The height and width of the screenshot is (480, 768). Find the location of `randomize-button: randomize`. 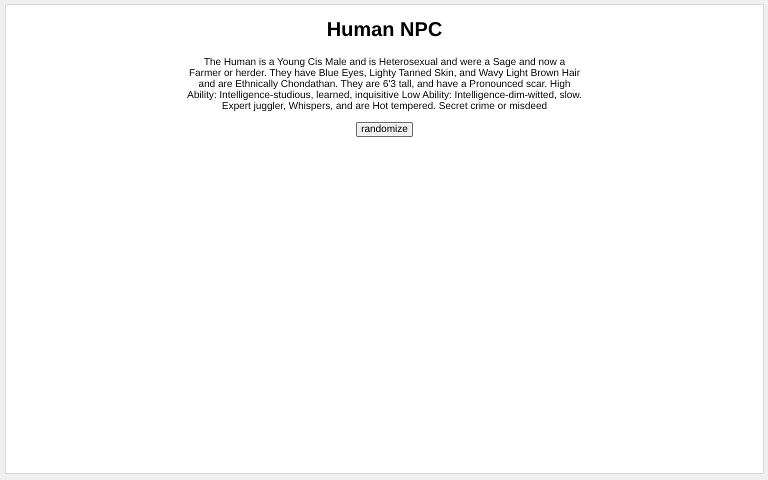

randomize-button: randomize is located at coordinates (384, 129).